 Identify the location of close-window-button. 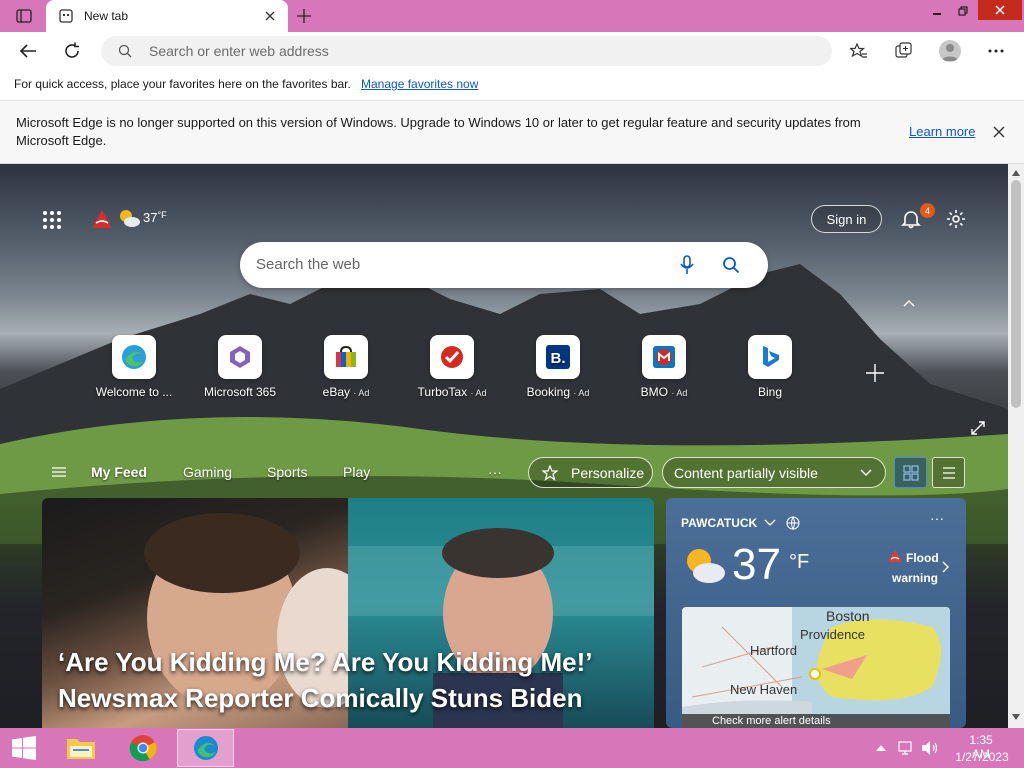
(1000, 10).